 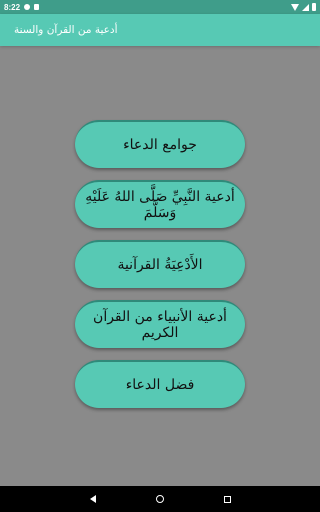 What do you see at coordinates (66, 30) in the screenshot?
I see `app-title: أدعية من القرآن والسنة` at bounding box center [66, 30].